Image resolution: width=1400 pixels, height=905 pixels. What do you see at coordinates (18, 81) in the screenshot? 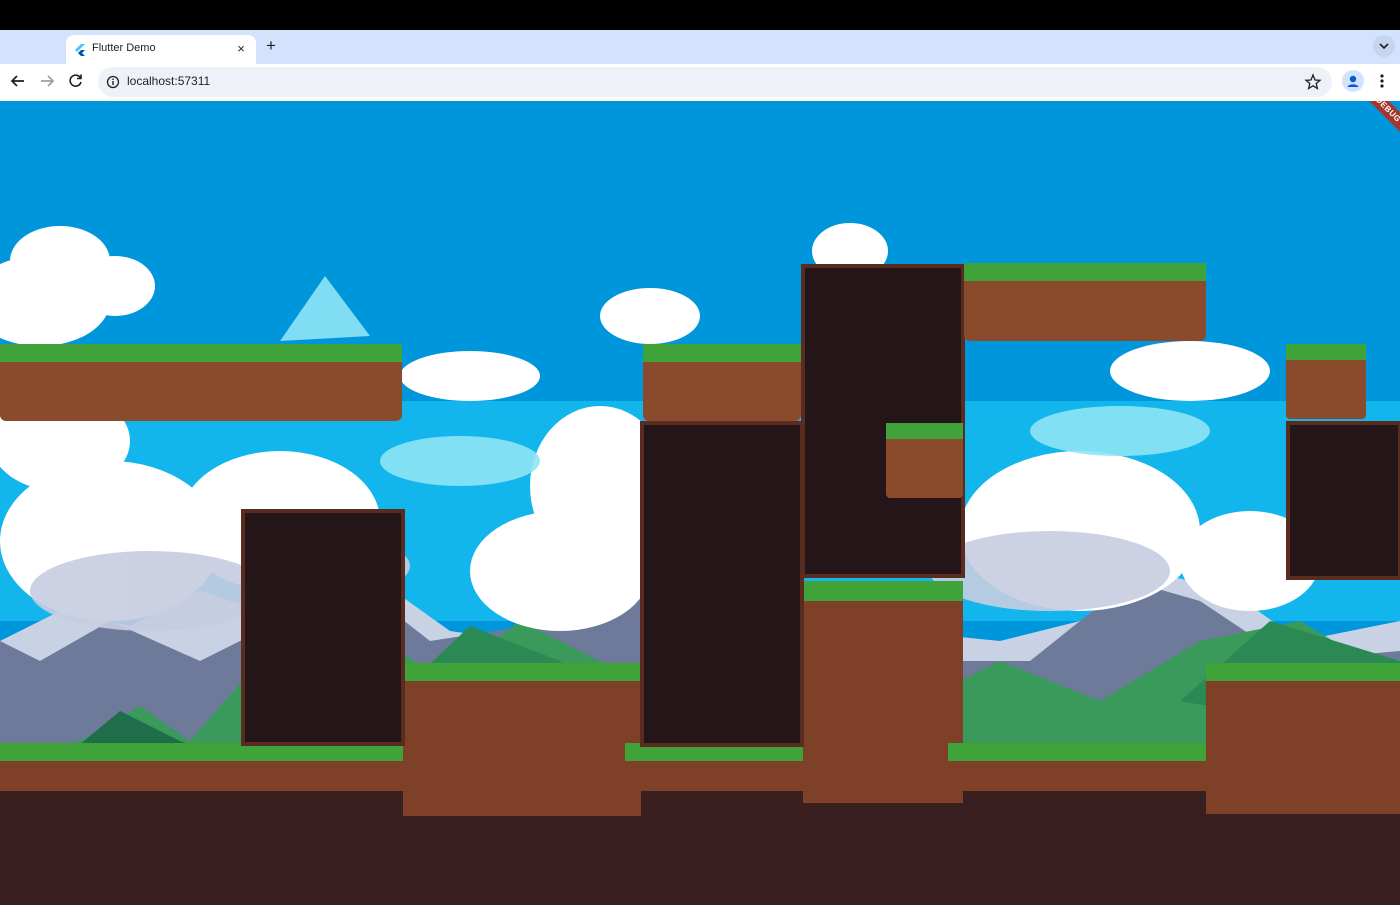
I see `back-arrow-icon` at bounding box center [18, 81].